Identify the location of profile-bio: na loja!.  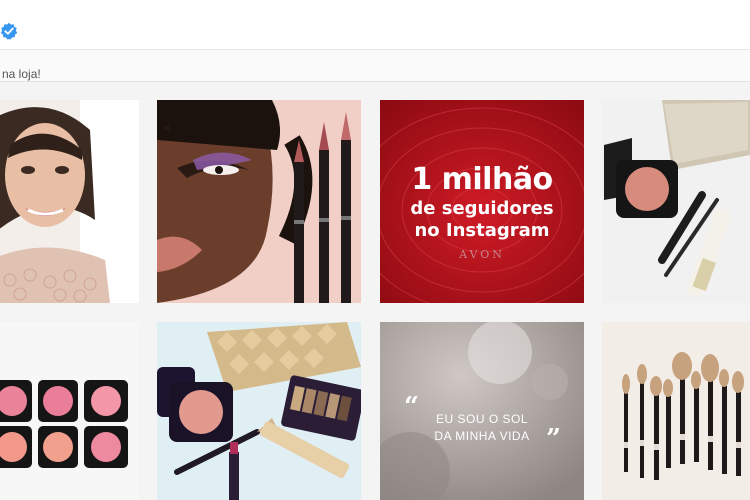
(375, 66).